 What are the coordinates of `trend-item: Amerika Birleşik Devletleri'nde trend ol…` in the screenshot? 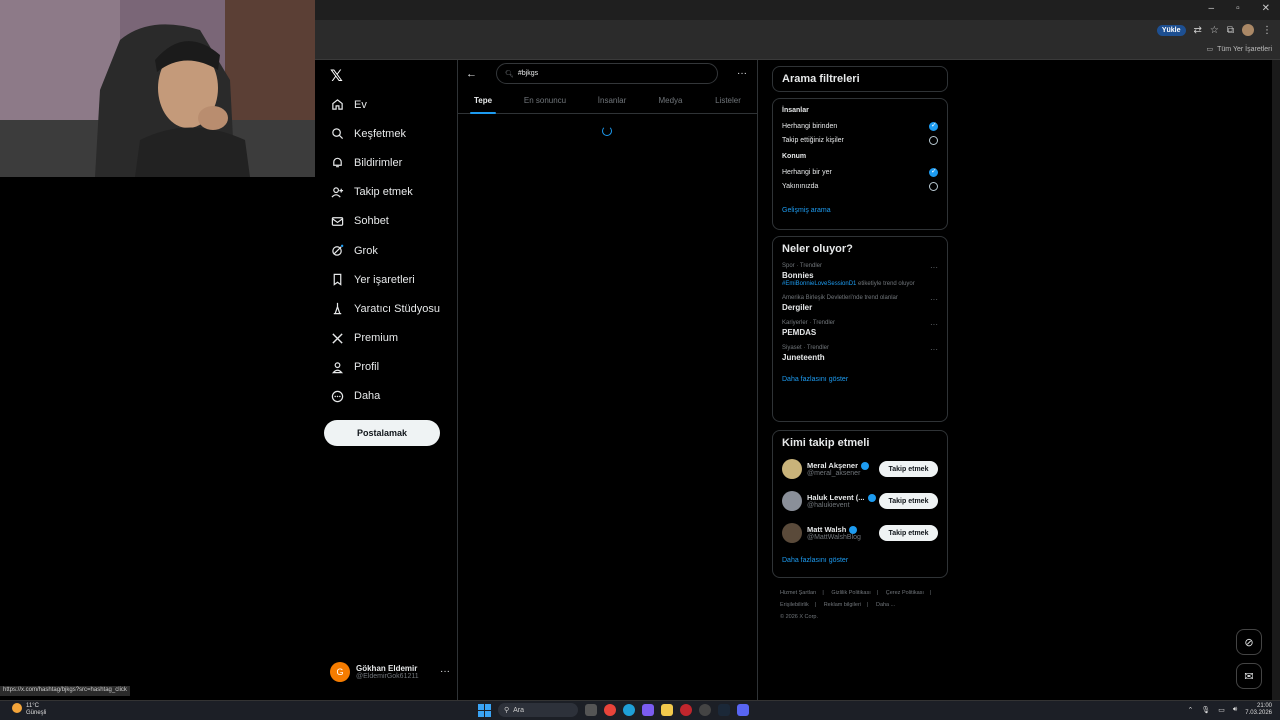 It's located at (860, 303).